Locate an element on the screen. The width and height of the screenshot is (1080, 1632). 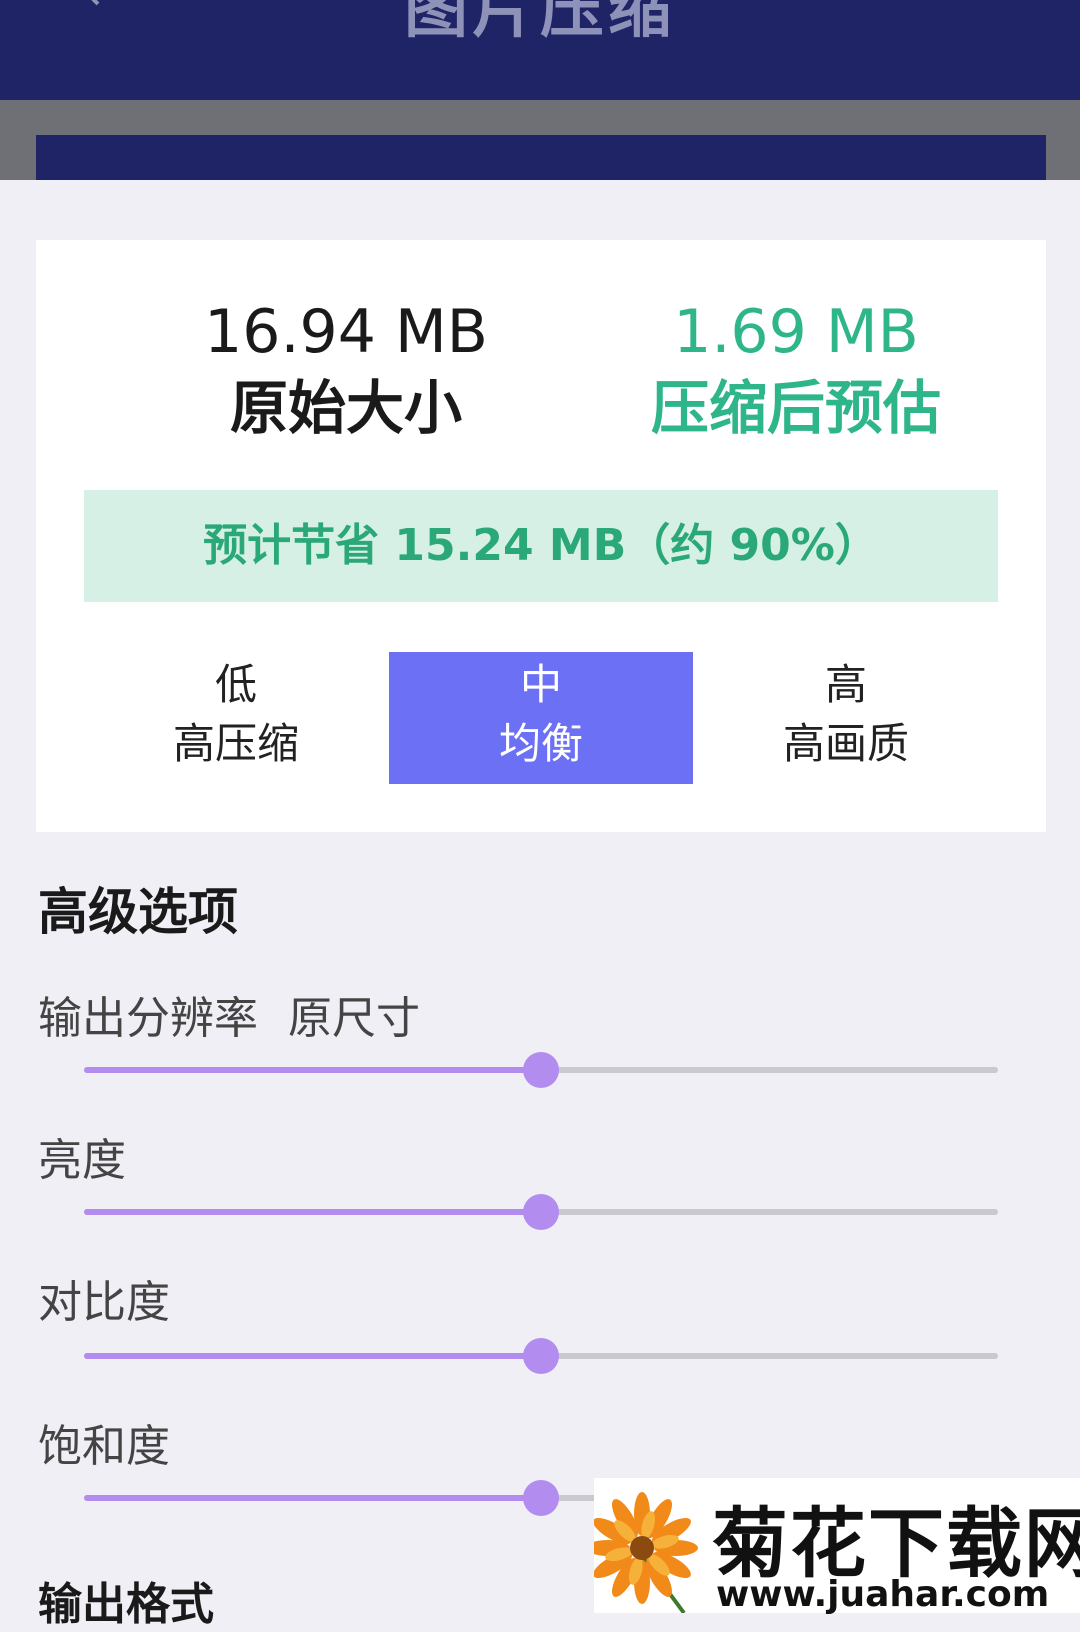
image-preview-strip is located at coordinates (541, 157).